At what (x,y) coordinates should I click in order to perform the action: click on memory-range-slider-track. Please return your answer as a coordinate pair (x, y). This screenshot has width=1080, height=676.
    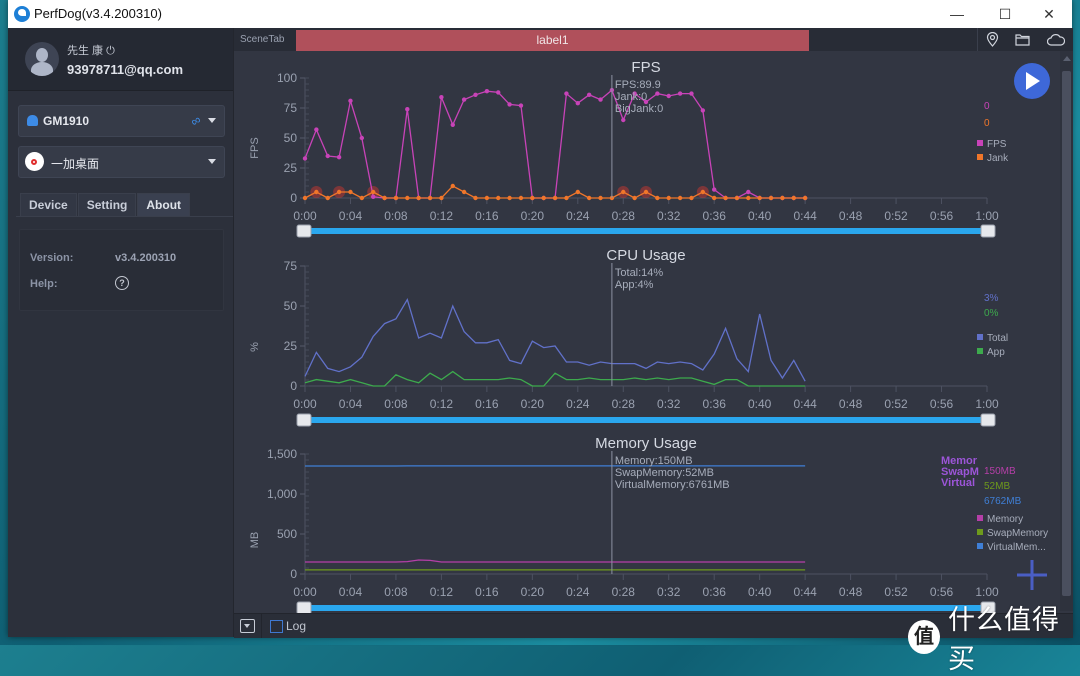
    Looking at the image, I should click on (649, 608).